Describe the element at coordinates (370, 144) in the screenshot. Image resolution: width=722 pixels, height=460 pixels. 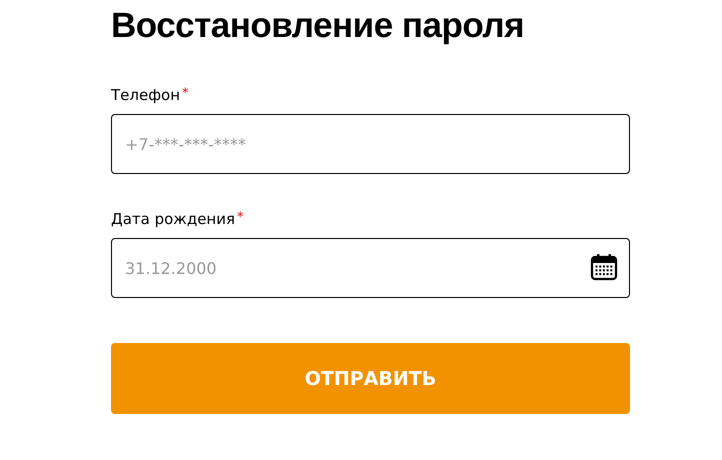
I see `phone-field: +7-***-***-****` at that location.